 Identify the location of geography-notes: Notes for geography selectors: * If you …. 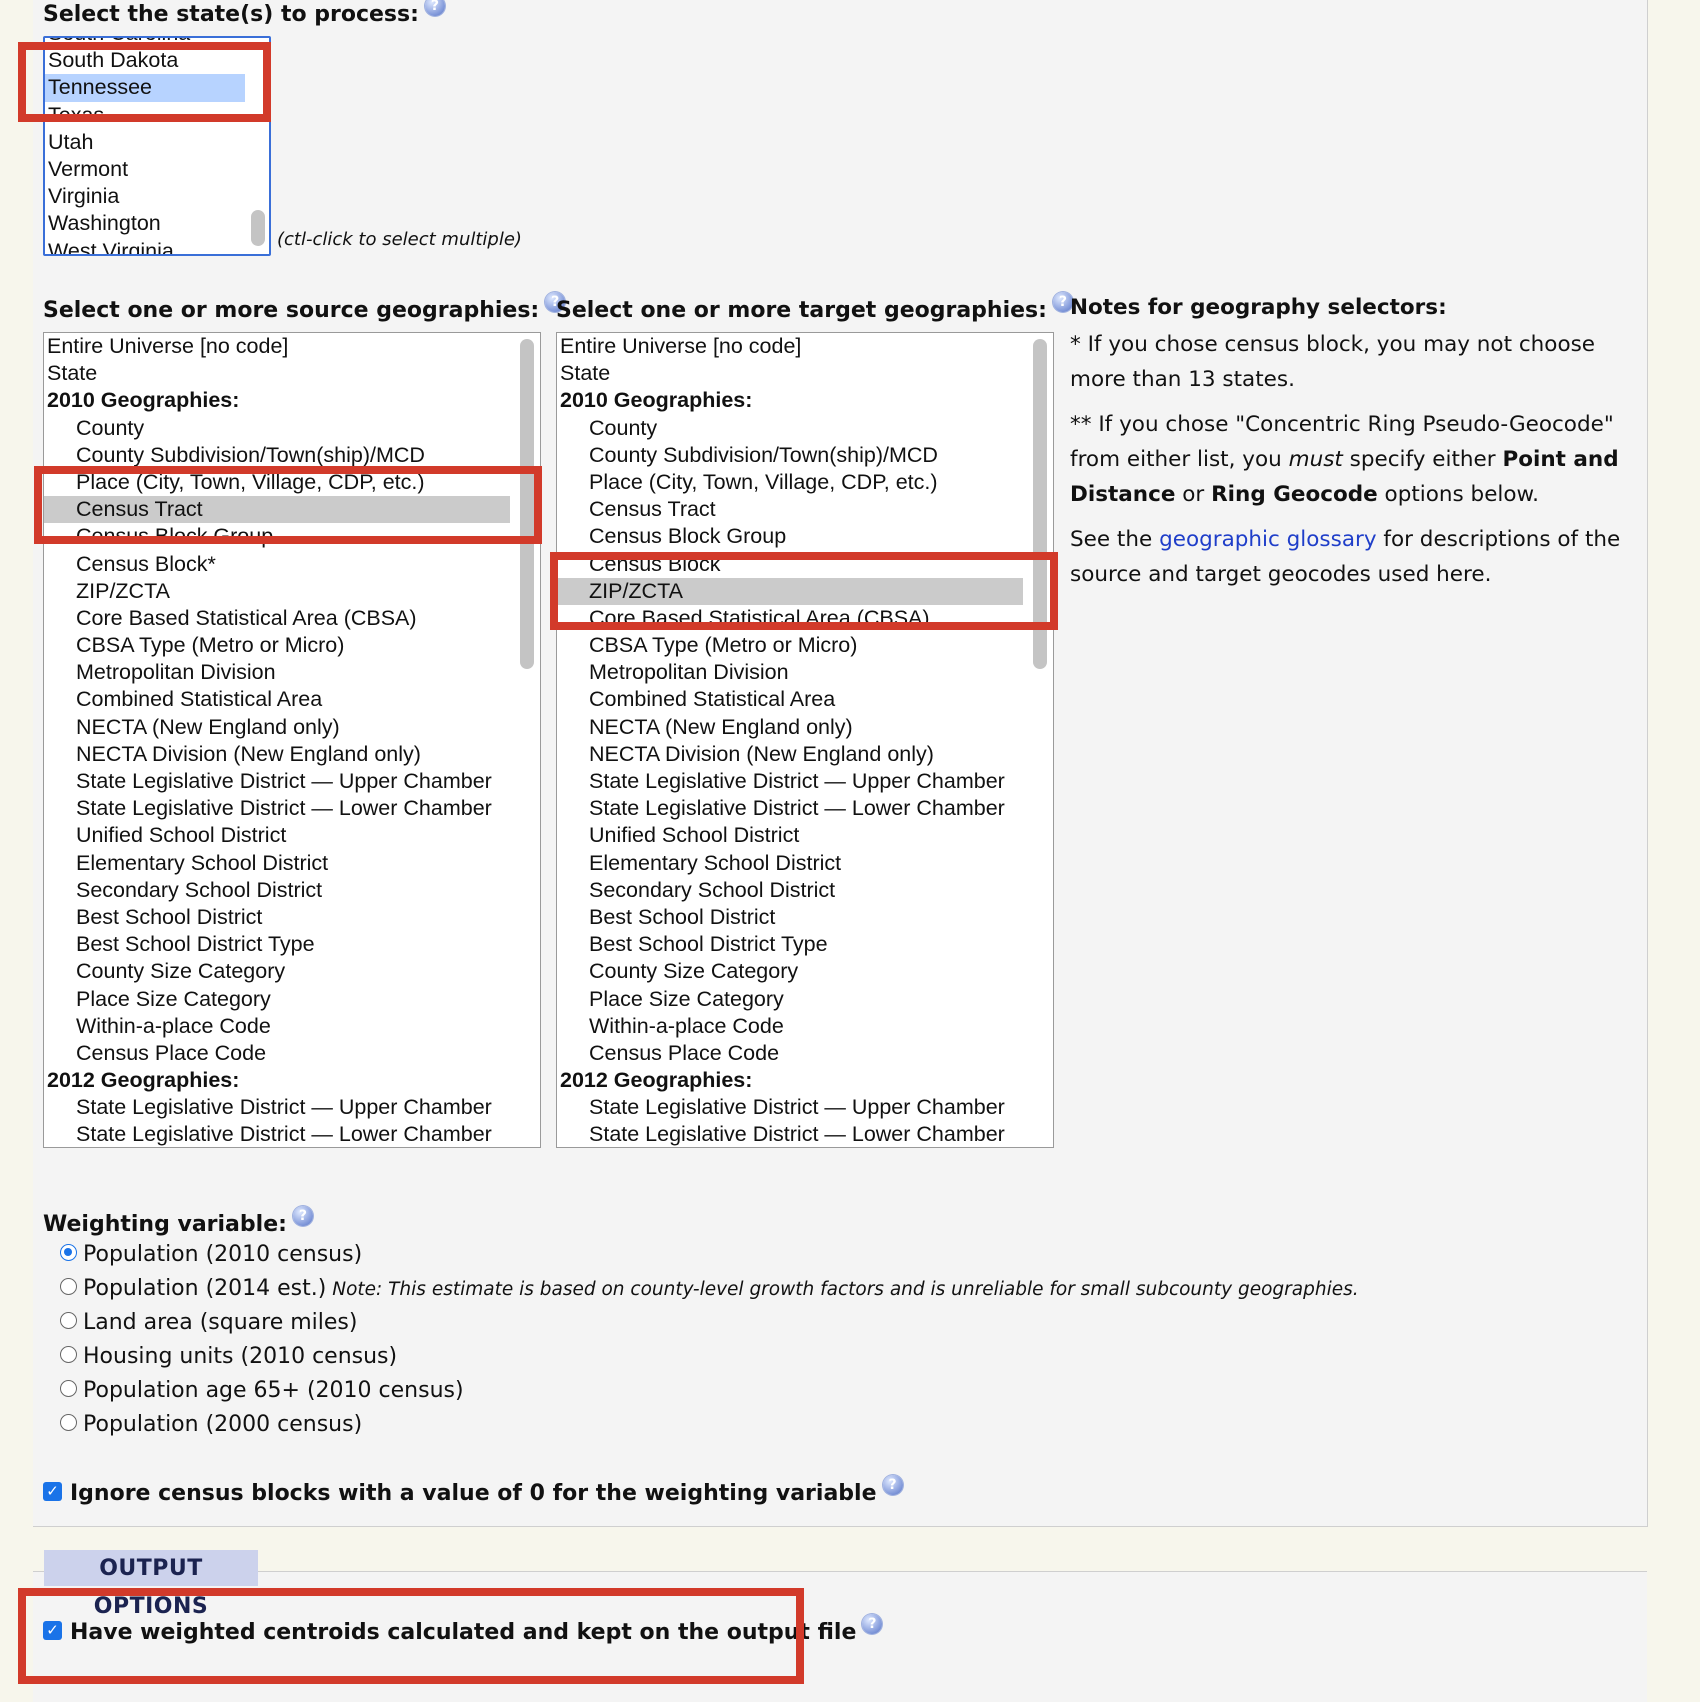
(1355, 446).